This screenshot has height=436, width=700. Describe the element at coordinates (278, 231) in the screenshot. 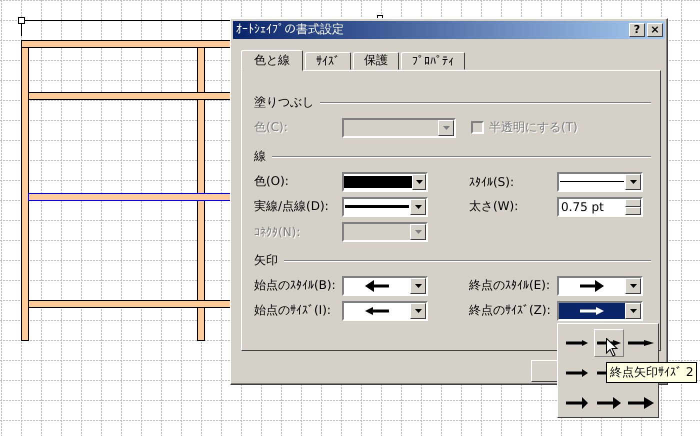

I see `field-label: ｺﾈｸﾀ(N):` at that location.